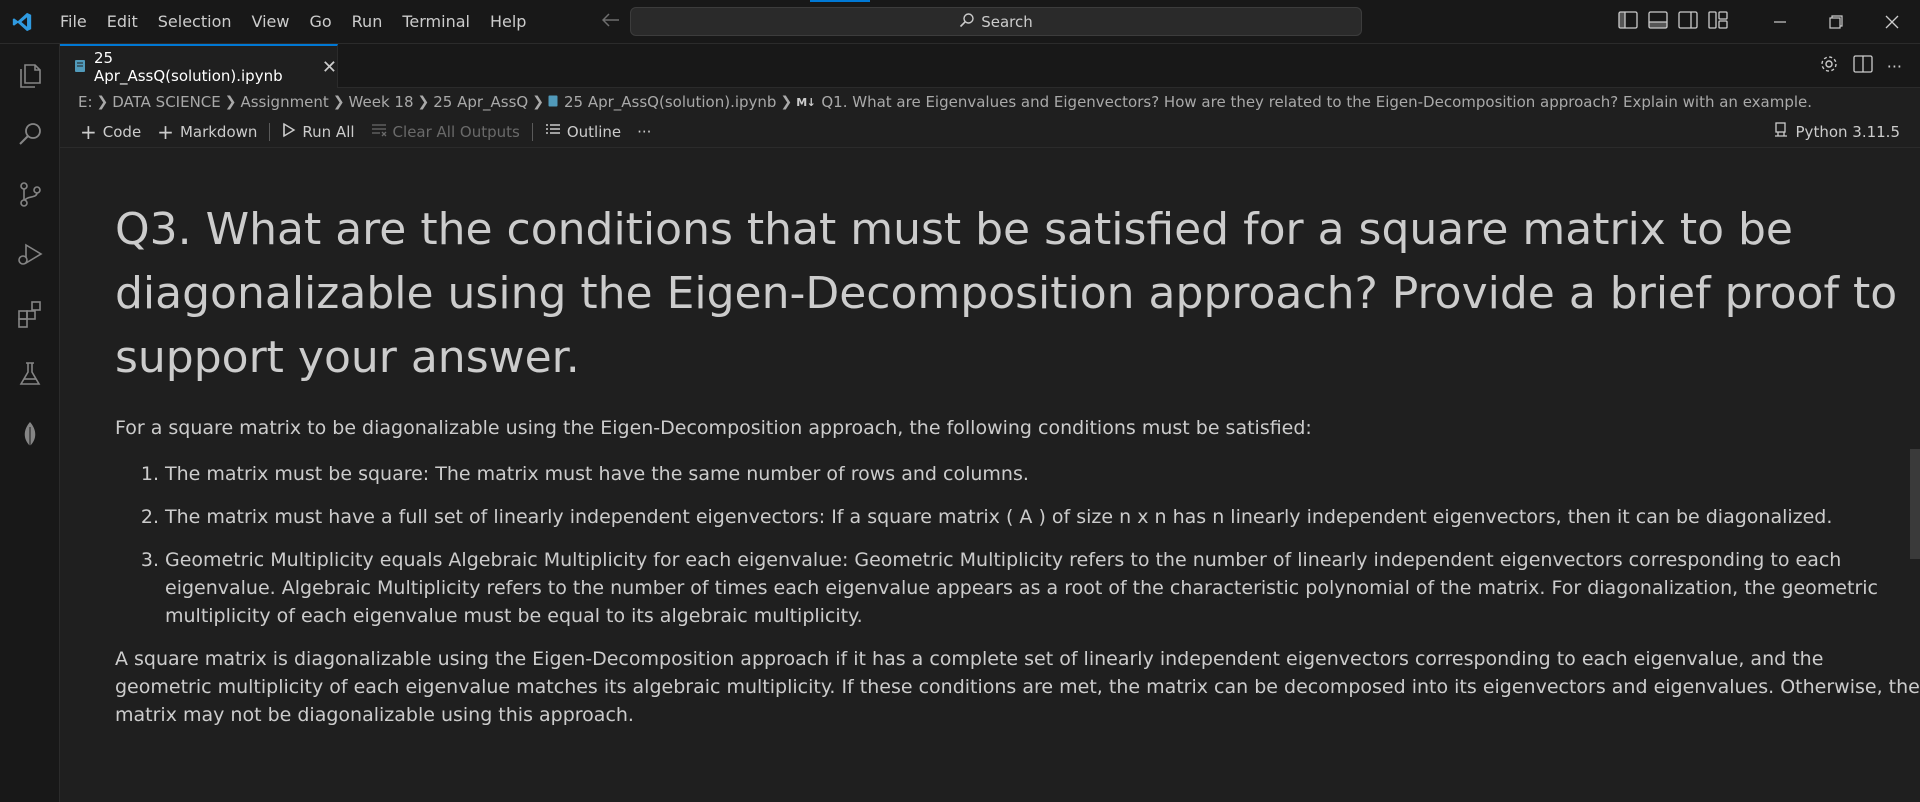 The height and width of the screenshot is (802, 1920). I want to click on outline-button: Outline, so click(583, 132).